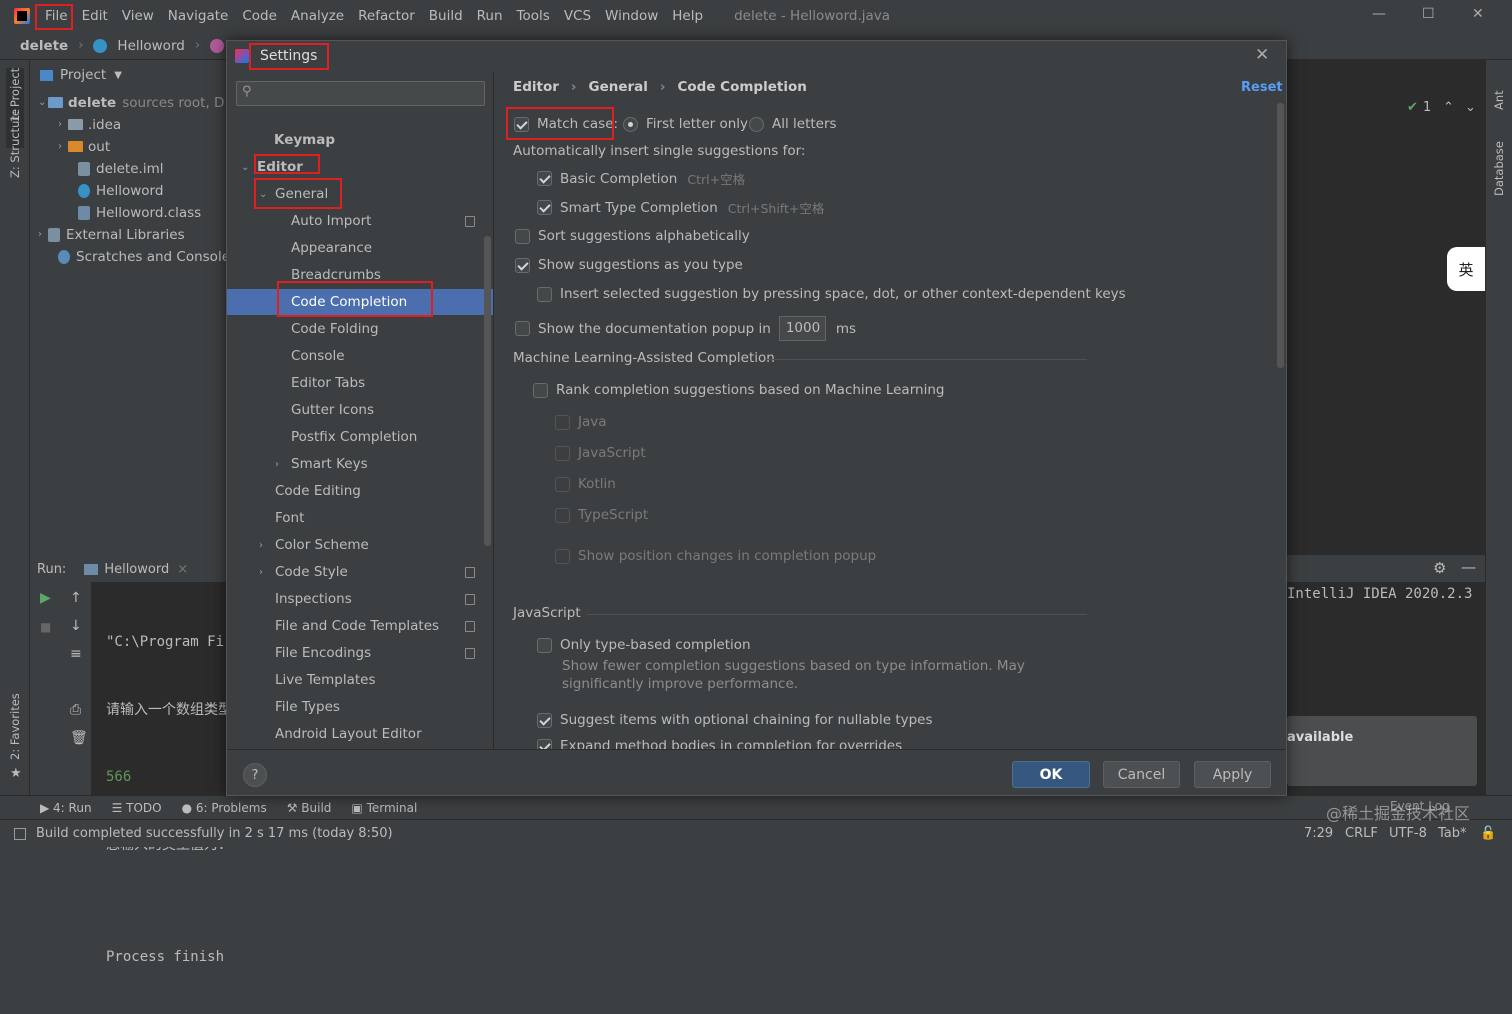 Image resolution: width=1512 pixels, height=1014 pixels. What do you see at coordinates (522, 328) in the screenshot?
I see `doc-popup-checkbox` at bounding box center [522, 328].